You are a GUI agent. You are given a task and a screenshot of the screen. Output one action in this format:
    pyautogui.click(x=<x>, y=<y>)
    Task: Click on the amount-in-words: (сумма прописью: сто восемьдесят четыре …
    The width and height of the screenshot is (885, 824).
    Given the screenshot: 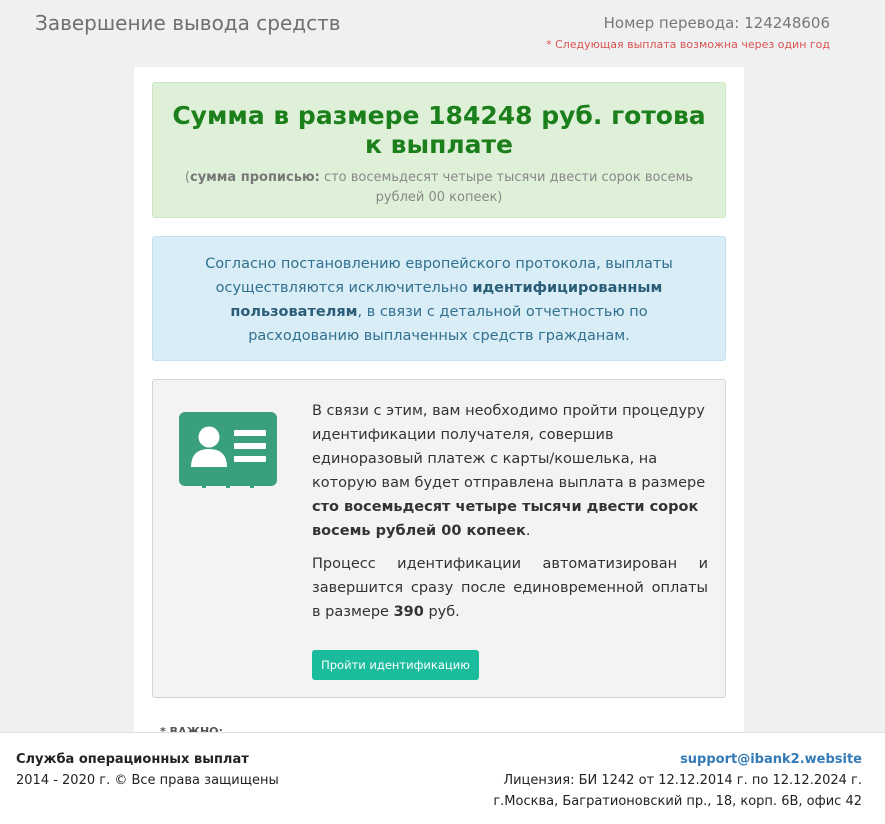 What is the action you would take?
    pyautogui.click(x=439, y=188)
    